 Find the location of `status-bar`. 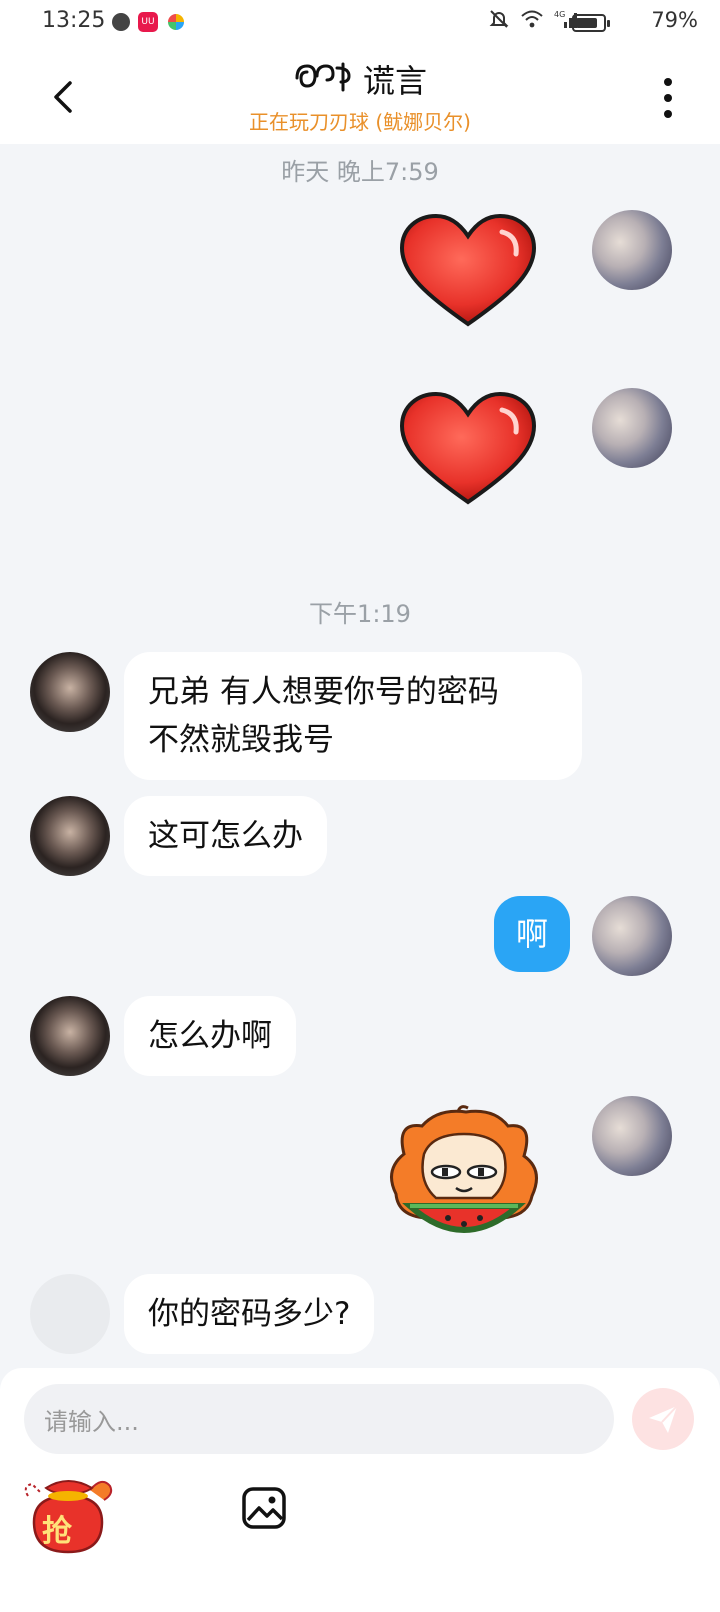

status-bar is located at coordinates (360, 24).